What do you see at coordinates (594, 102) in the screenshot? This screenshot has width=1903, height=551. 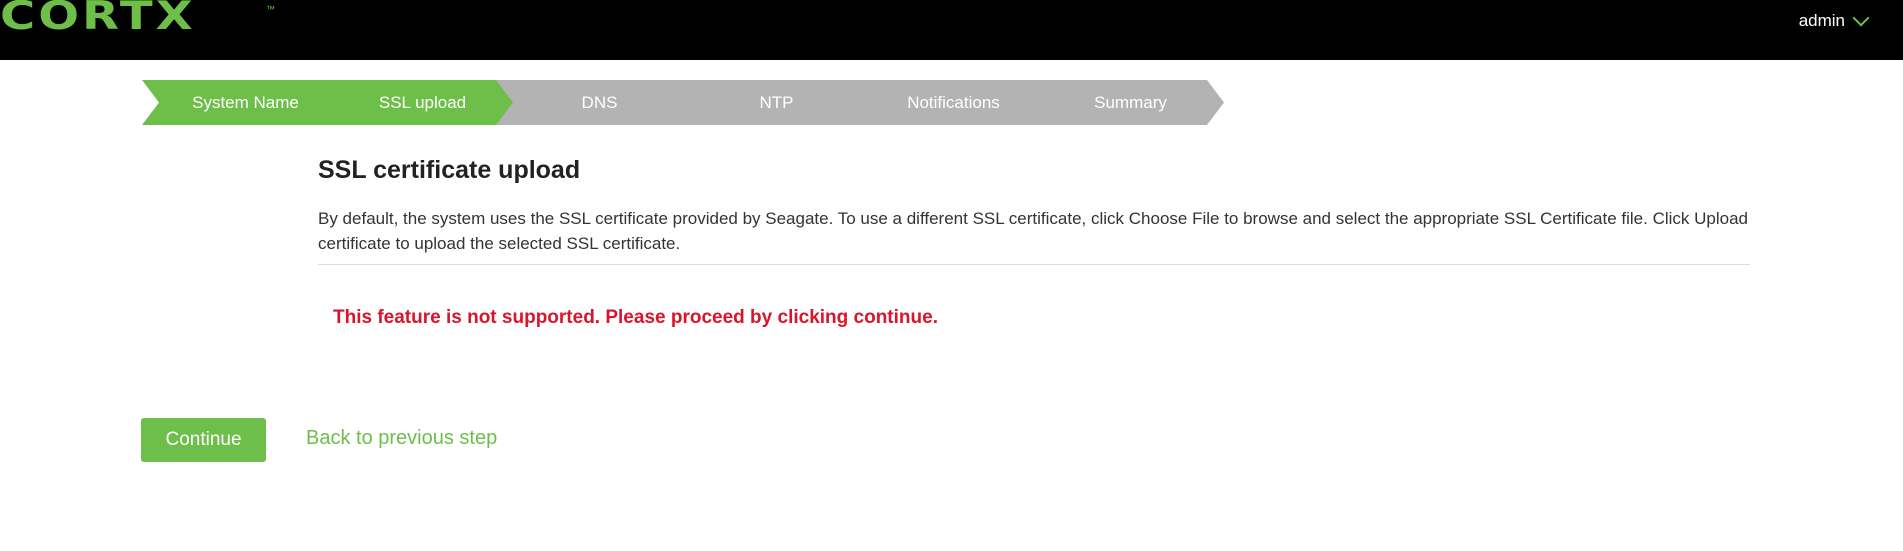 I see `step-dns: DNS` at bounding box center [594, 102].